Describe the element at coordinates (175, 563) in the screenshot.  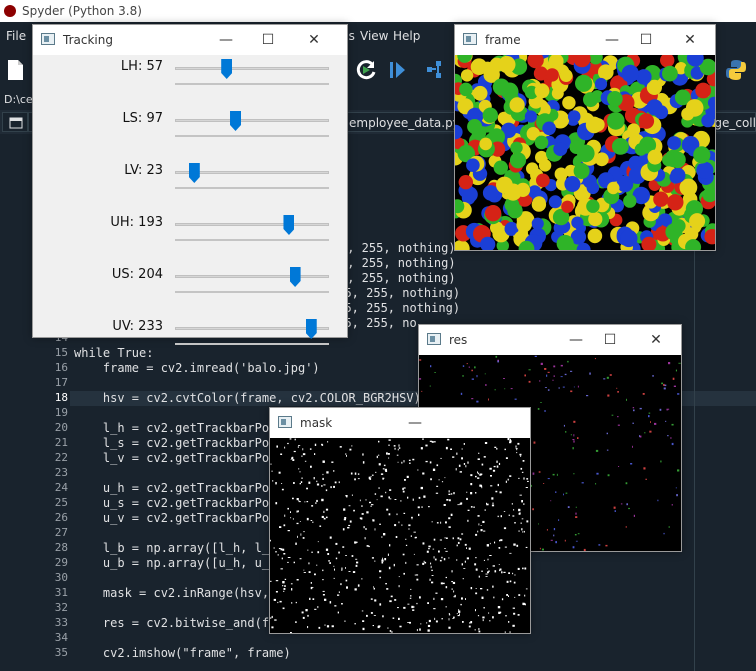
I see `code-line: u_b = np.array([u_h, u_s` at that location.